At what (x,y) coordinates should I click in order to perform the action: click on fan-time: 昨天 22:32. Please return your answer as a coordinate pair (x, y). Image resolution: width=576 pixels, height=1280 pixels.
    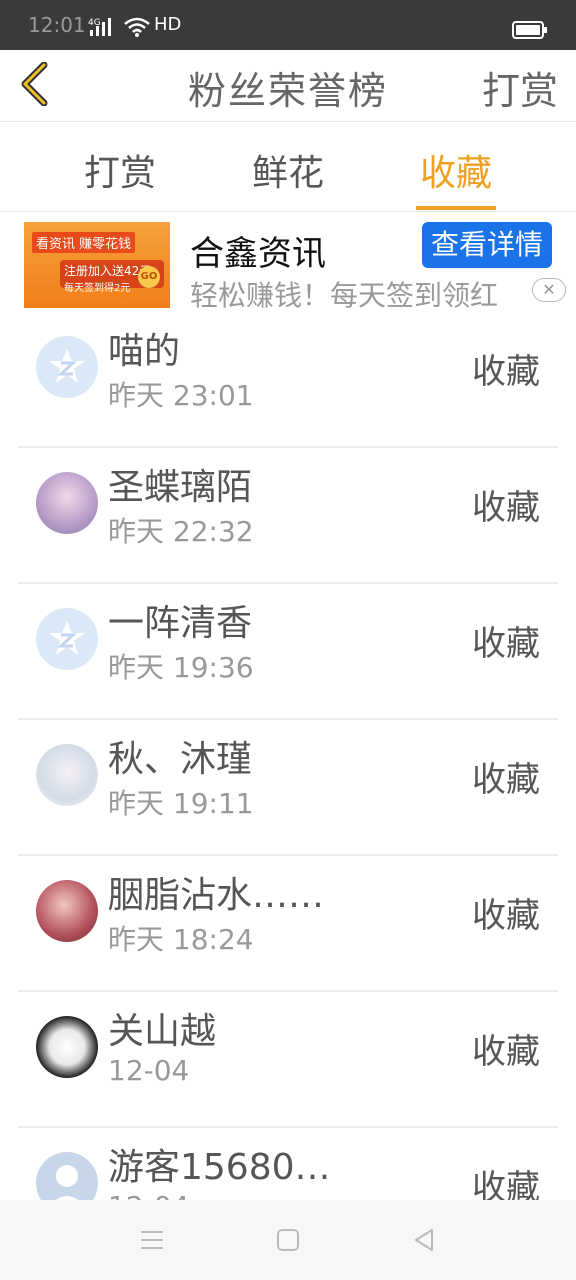
    Looking at the image, I should click on (181, 531).